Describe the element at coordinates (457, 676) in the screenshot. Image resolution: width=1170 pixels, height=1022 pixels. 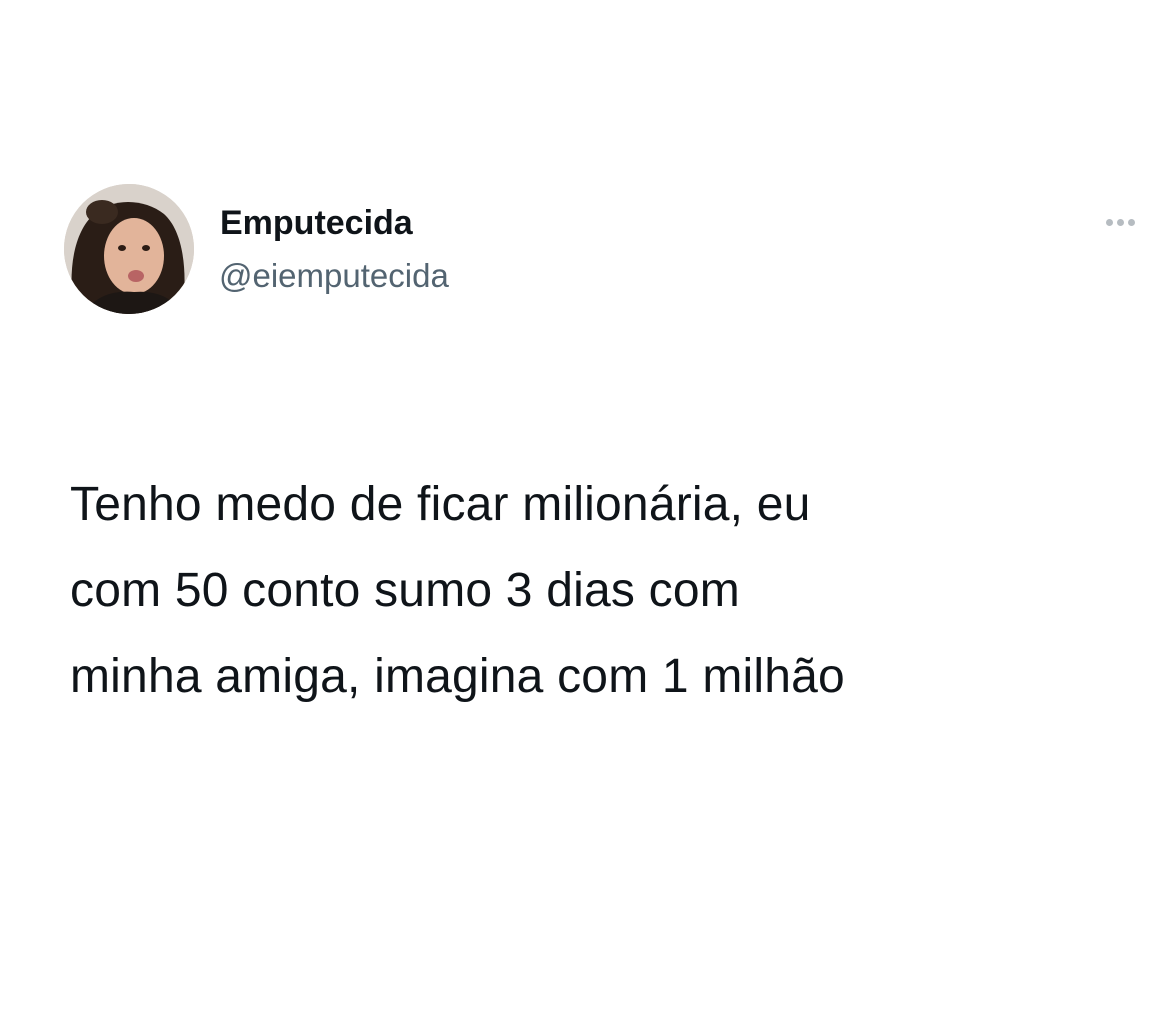
I see `tweet-text-line: minha amiga, imagina com 1 milhão` at that location.